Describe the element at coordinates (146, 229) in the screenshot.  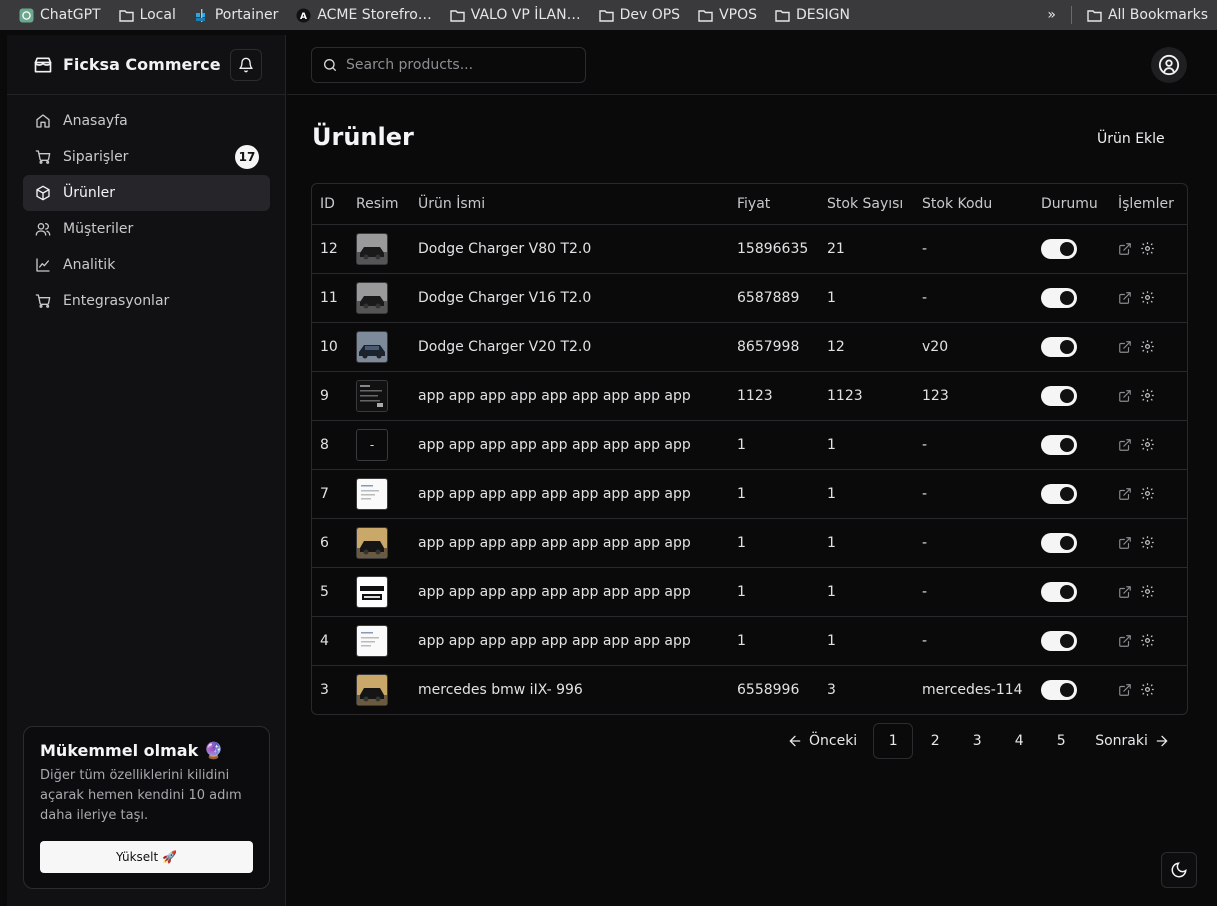
I see `sidebar-item-3: Müşteriler` at that location.